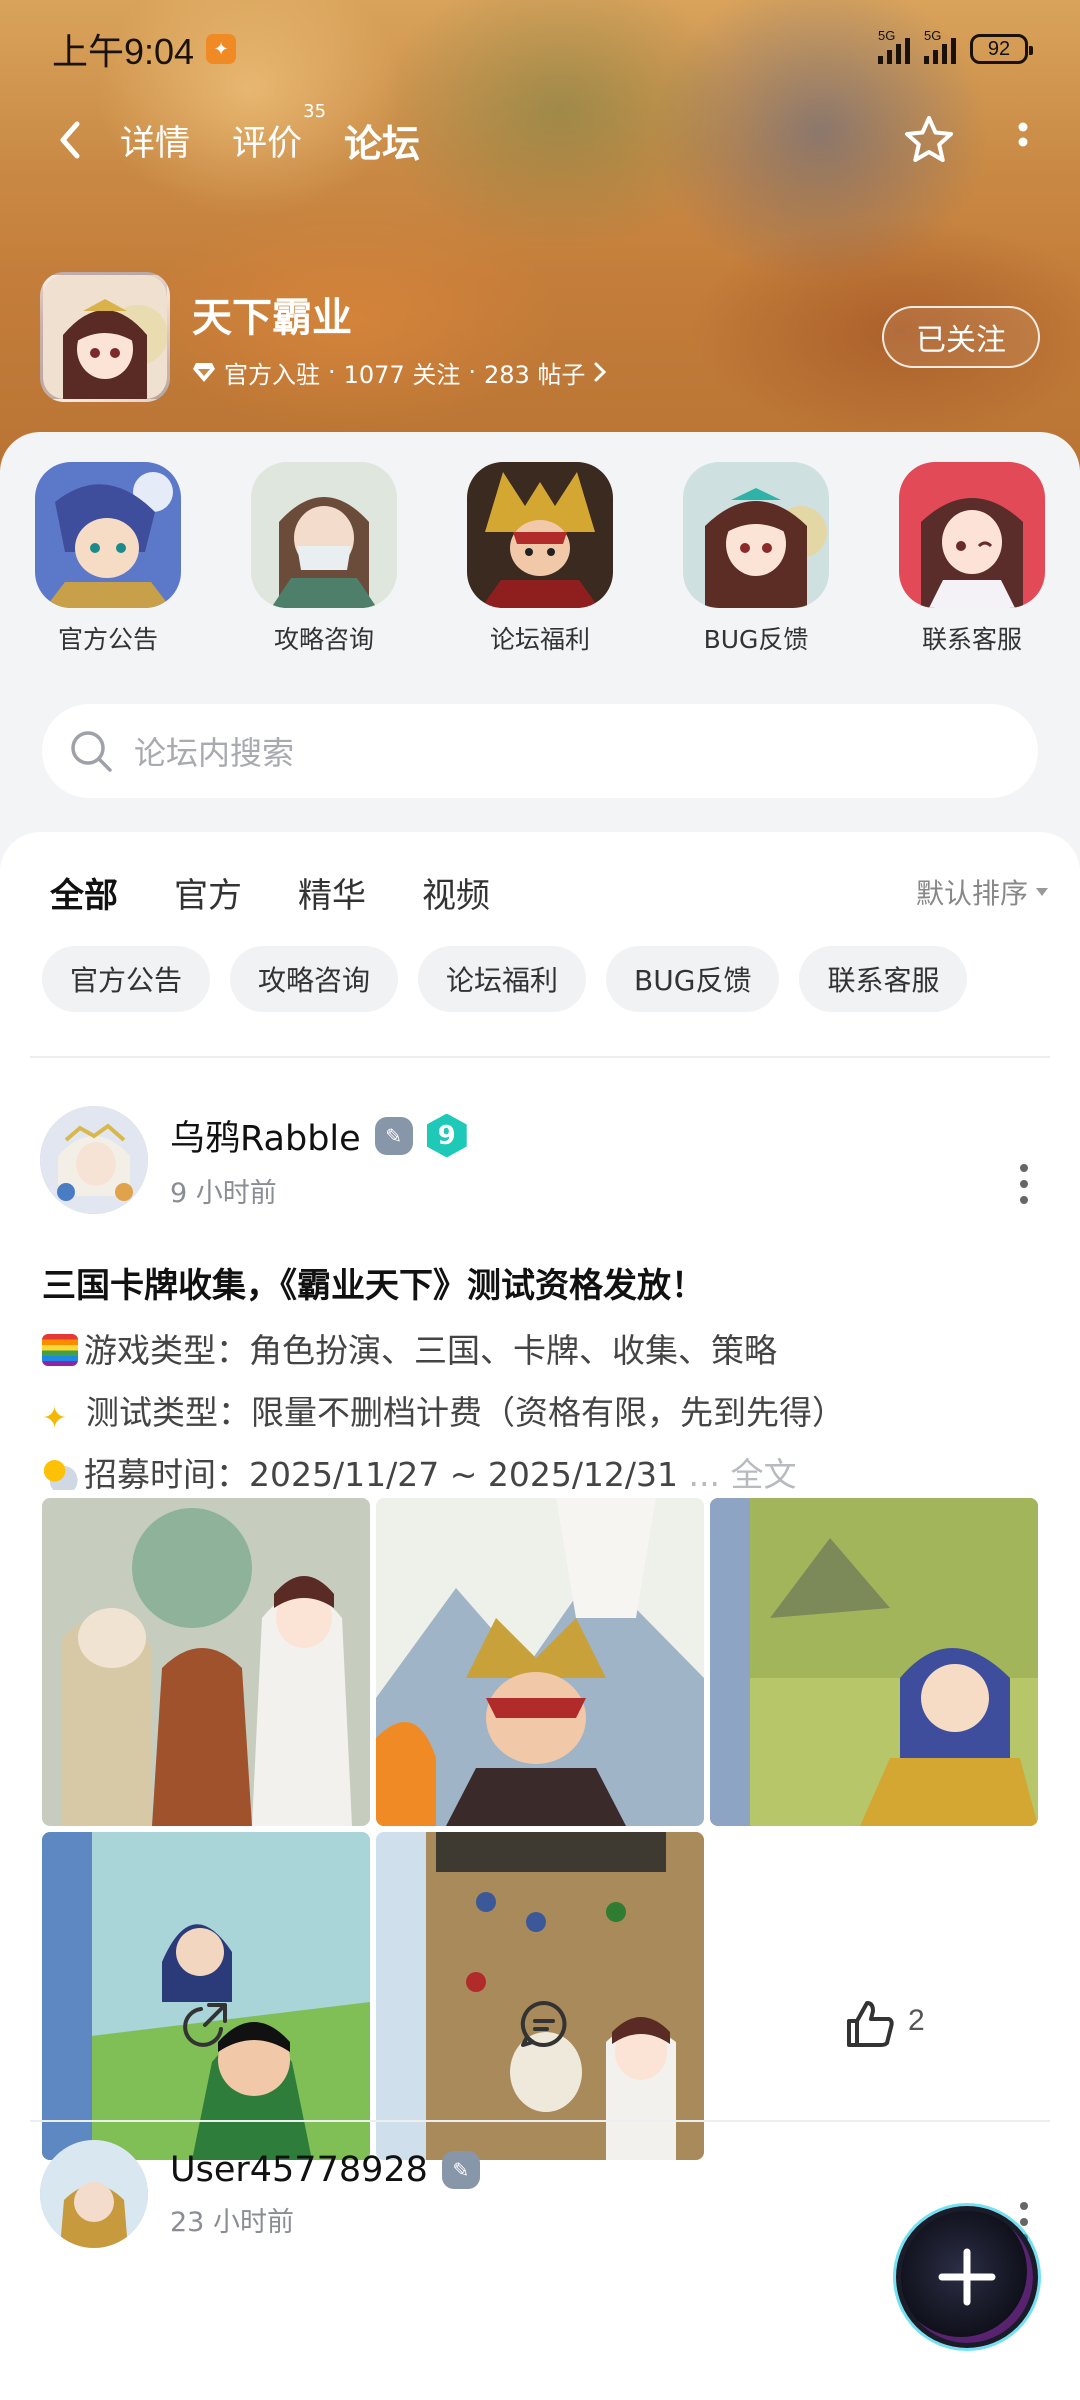  Describe the element at coordinates (756, 639) in the screenshot. I see `category-label: BUG反馈` at that location.